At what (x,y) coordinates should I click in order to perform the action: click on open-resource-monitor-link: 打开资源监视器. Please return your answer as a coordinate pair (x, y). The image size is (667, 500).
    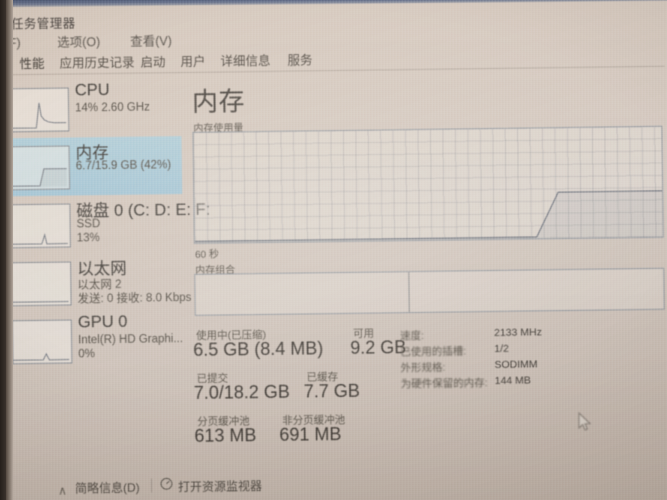
    Looking at the image, I should click on (220, 486).